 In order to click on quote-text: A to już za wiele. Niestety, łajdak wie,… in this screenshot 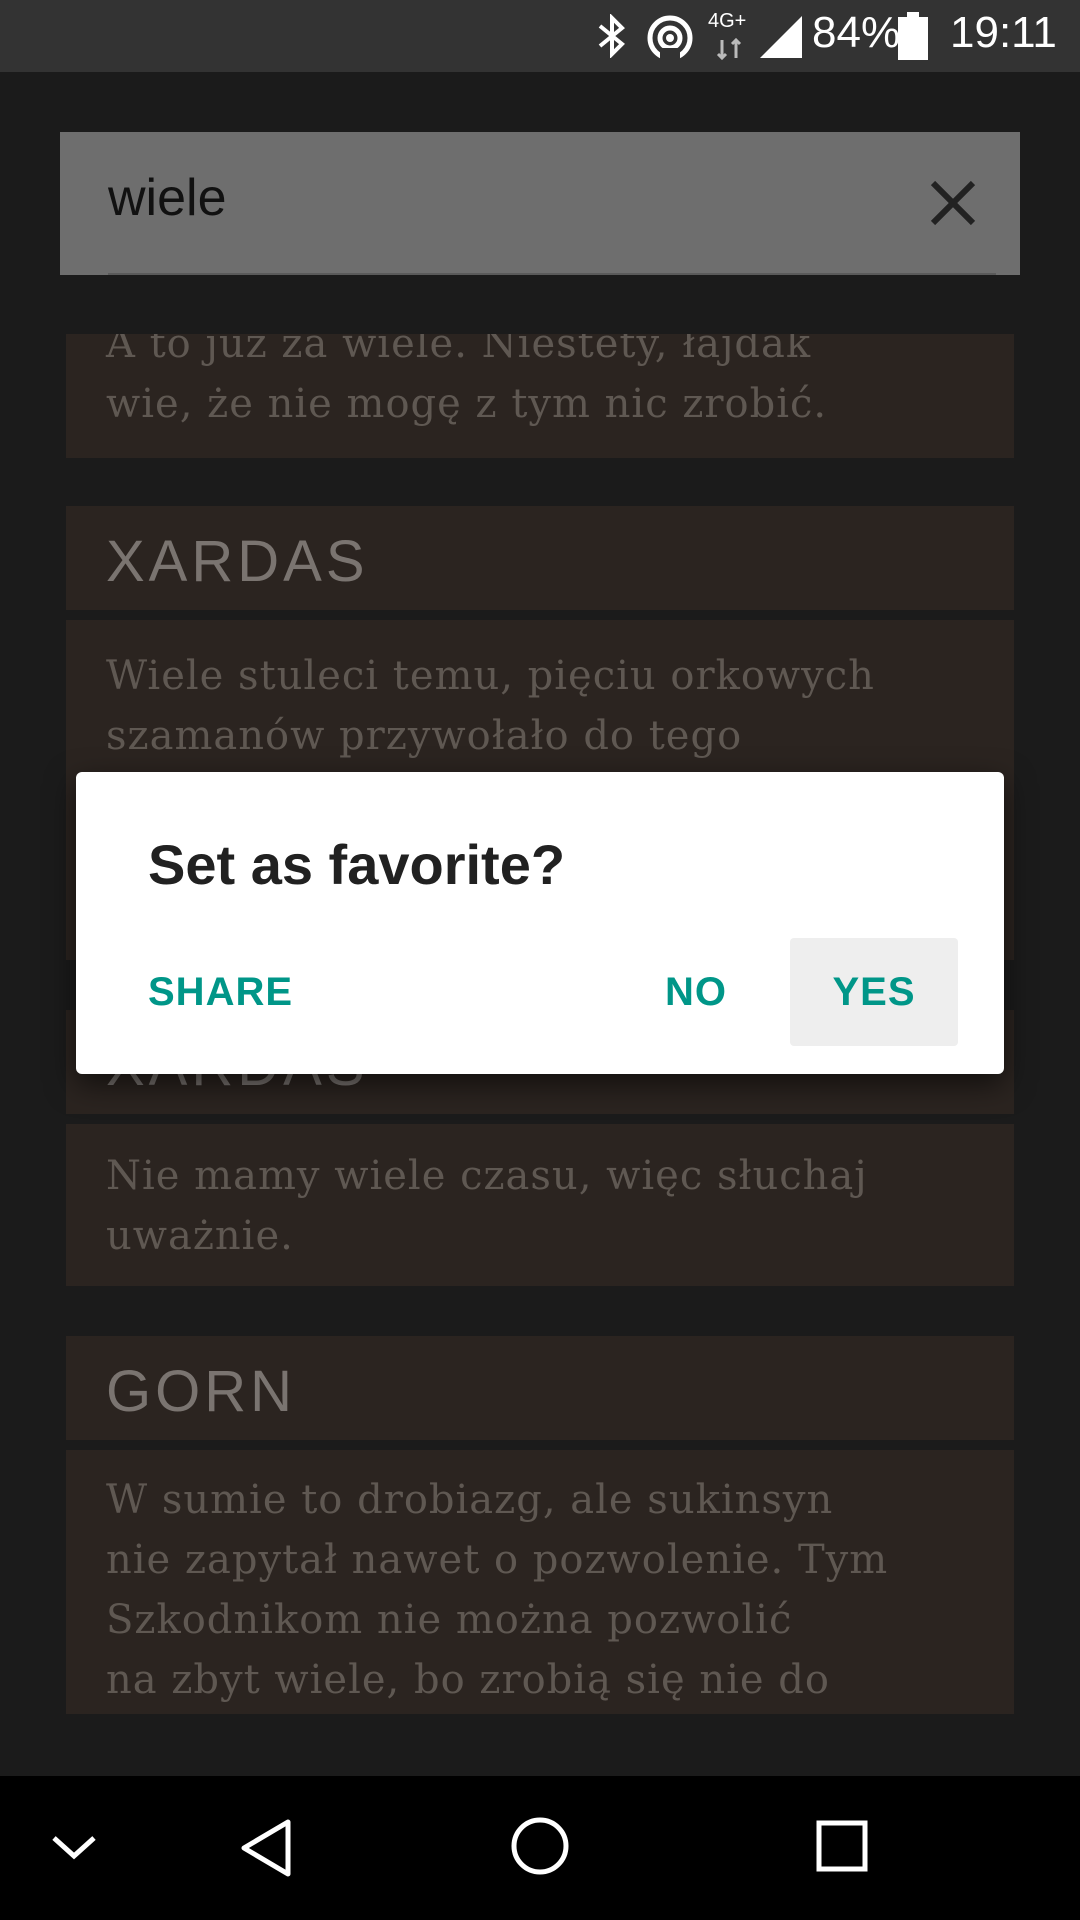, I will do `click(540, 384)`.